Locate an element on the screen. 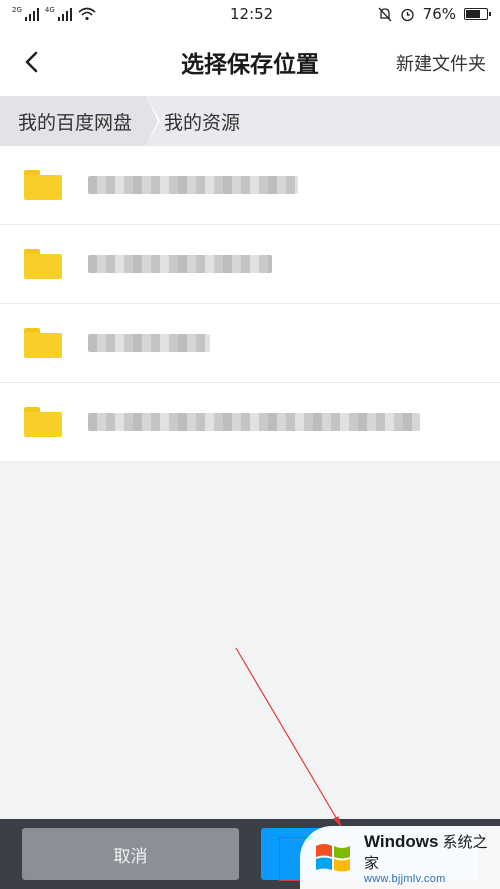 The image size is (500, 889). battery-percent: 76% is located at coordinates (439, 14).